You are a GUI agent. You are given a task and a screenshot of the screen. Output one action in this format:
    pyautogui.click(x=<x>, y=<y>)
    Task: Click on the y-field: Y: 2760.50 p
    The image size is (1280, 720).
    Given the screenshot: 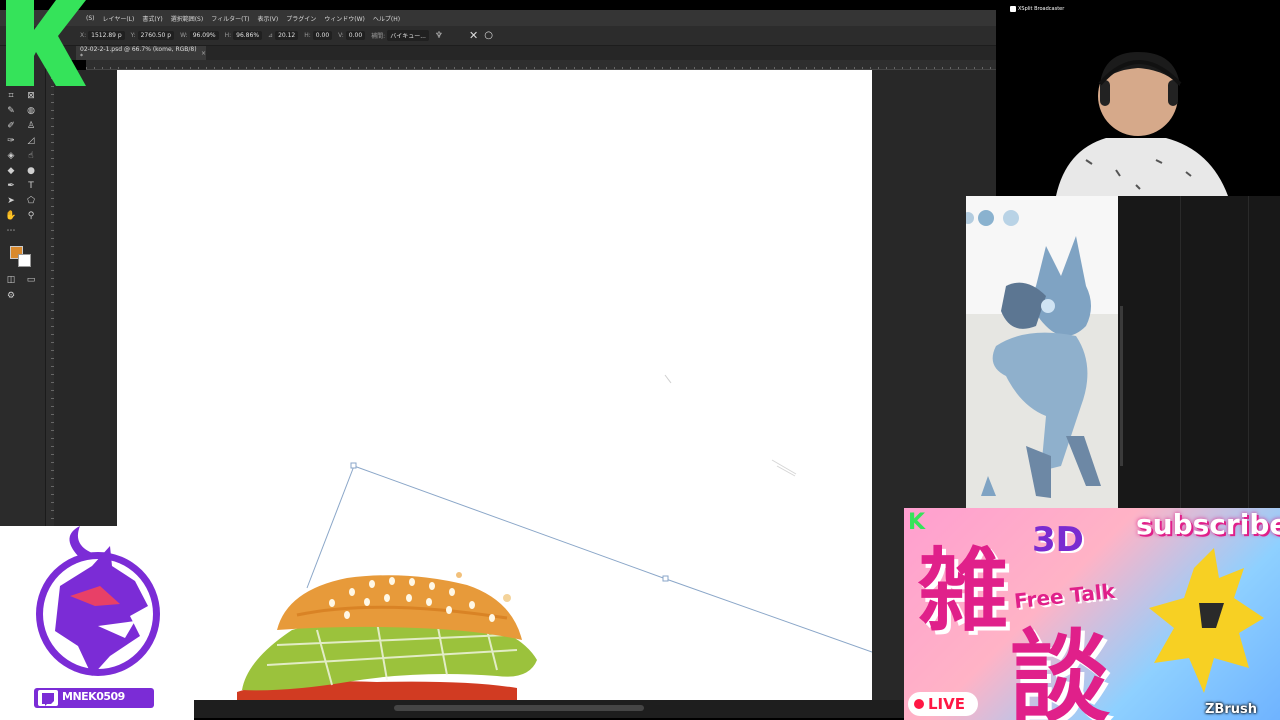 What is the action you would take?
    pyautogui.click(x=152, y=35)
    